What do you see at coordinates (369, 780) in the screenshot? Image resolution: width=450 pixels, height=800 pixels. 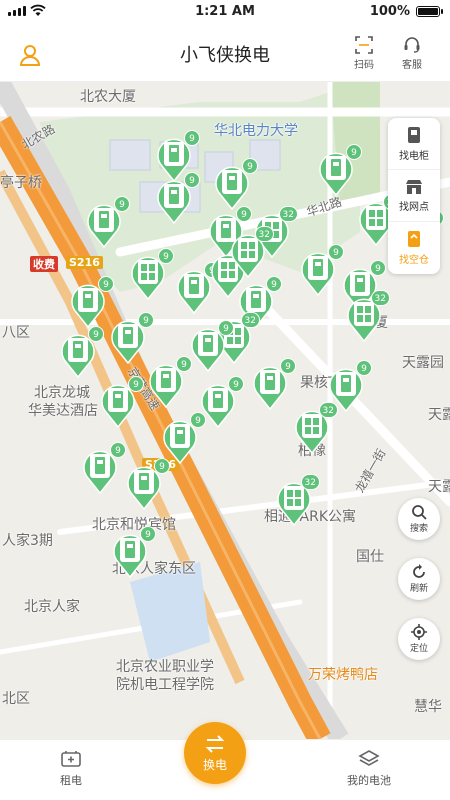 I see `tab-battery-label: 我的电池` at bounding box center [369, 780].